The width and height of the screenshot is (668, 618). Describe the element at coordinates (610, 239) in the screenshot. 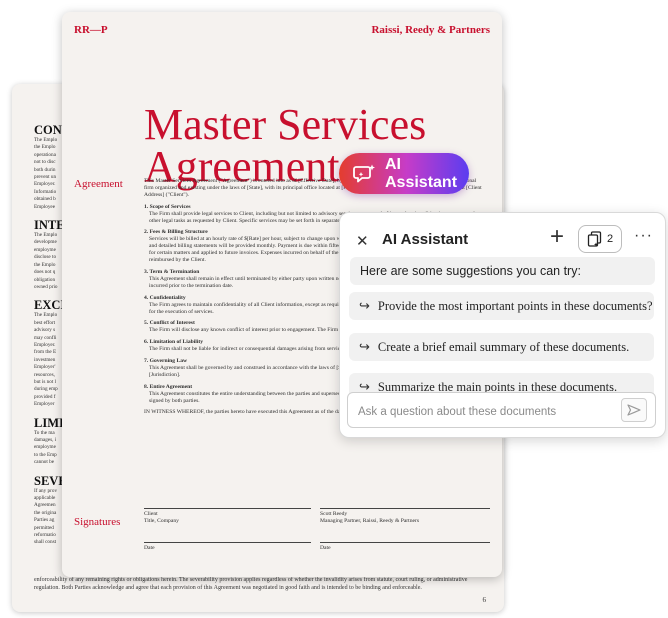

I see `document-count: 2` at that location.